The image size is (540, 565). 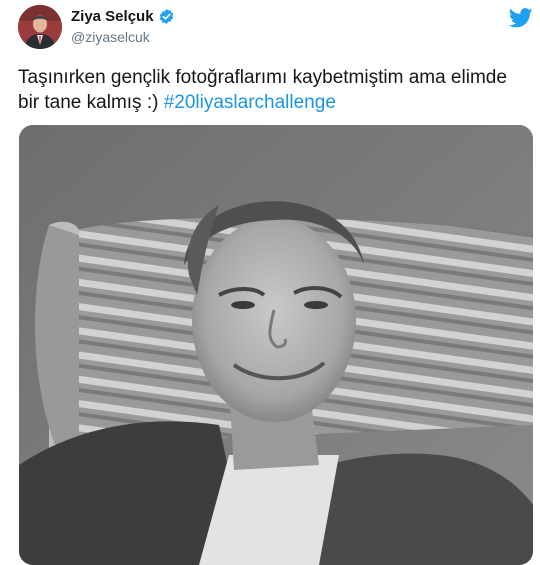 I want to click on author-name-row: Ziya Selçuk, so click(x=123, y=16).